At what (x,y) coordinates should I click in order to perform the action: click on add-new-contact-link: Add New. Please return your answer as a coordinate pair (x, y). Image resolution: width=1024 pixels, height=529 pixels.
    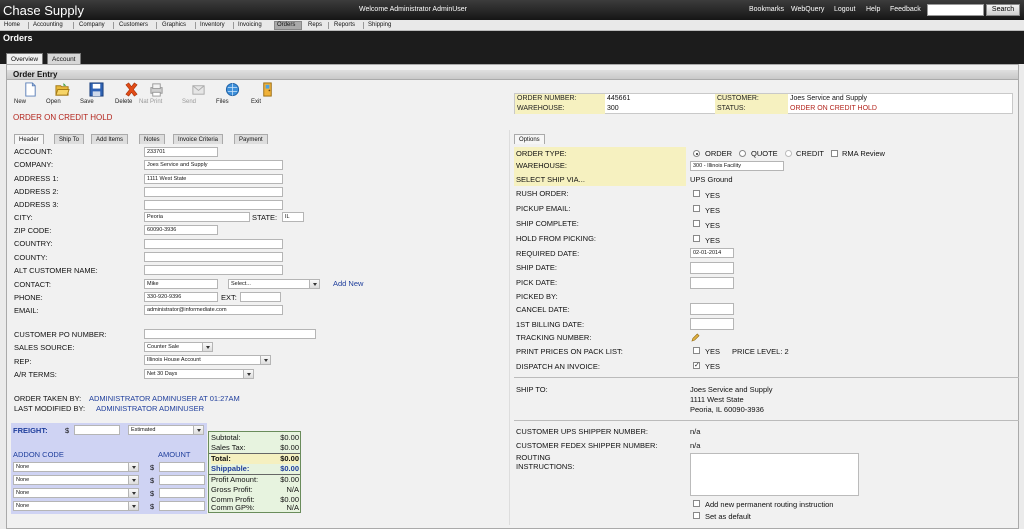
    Looking at the image, I should click on (348, 283).